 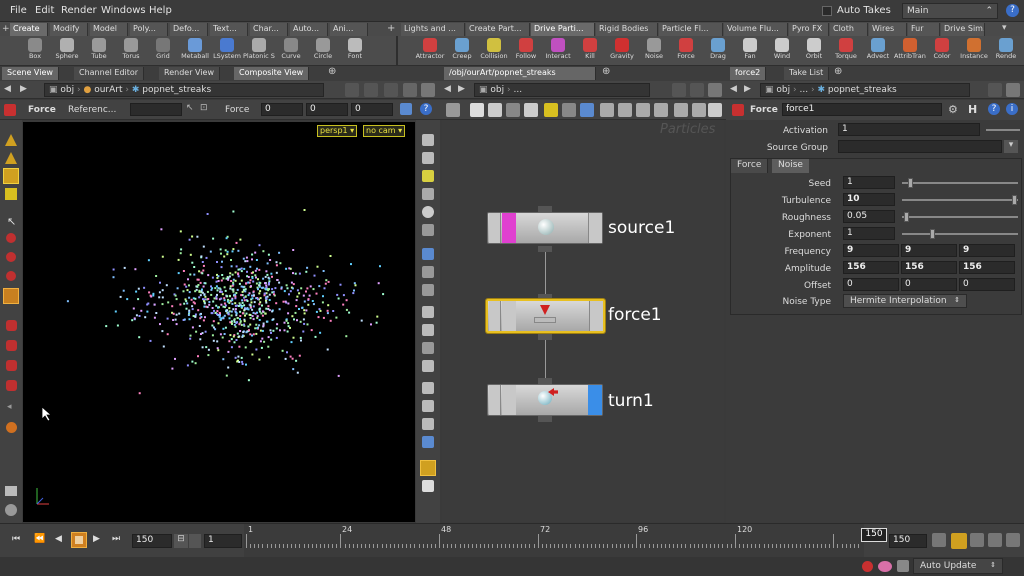 I want to click on end-frame-field: 150, so click(x=908, y=541).